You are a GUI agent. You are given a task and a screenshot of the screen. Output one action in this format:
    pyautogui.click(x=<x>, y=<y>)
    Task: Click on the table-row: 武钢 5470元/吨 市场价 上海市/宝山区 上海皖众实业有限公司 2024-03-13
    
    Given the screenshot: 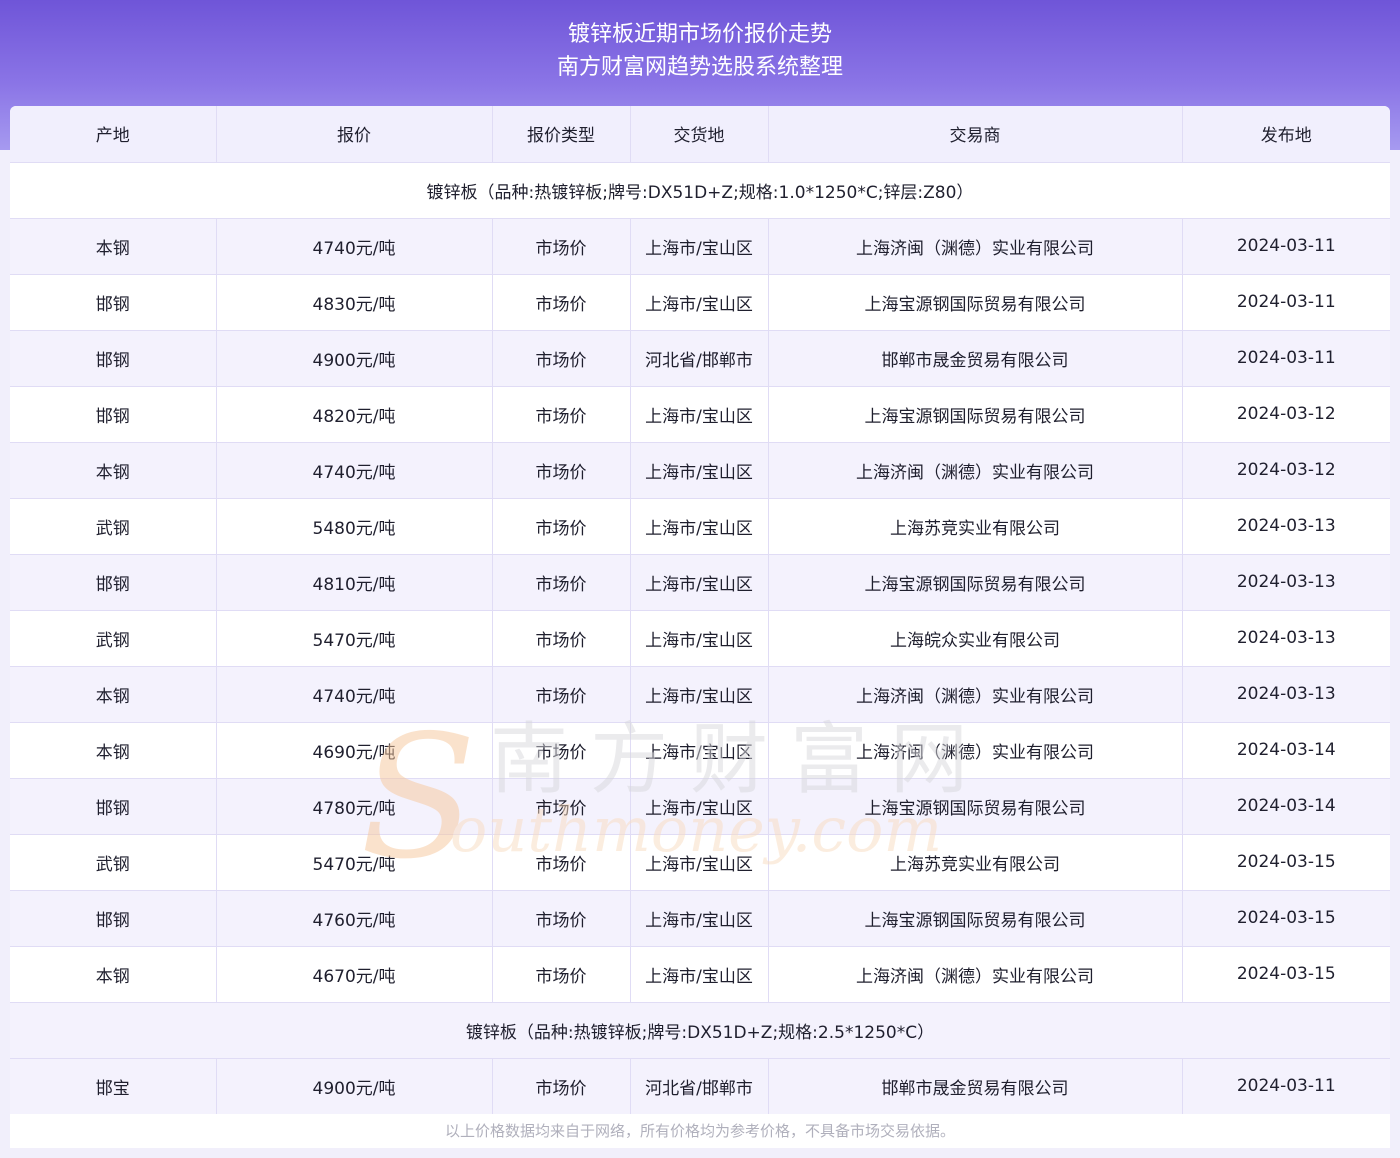 What is the action you would take?
    pyautogui.click(x=700, y=638)
    